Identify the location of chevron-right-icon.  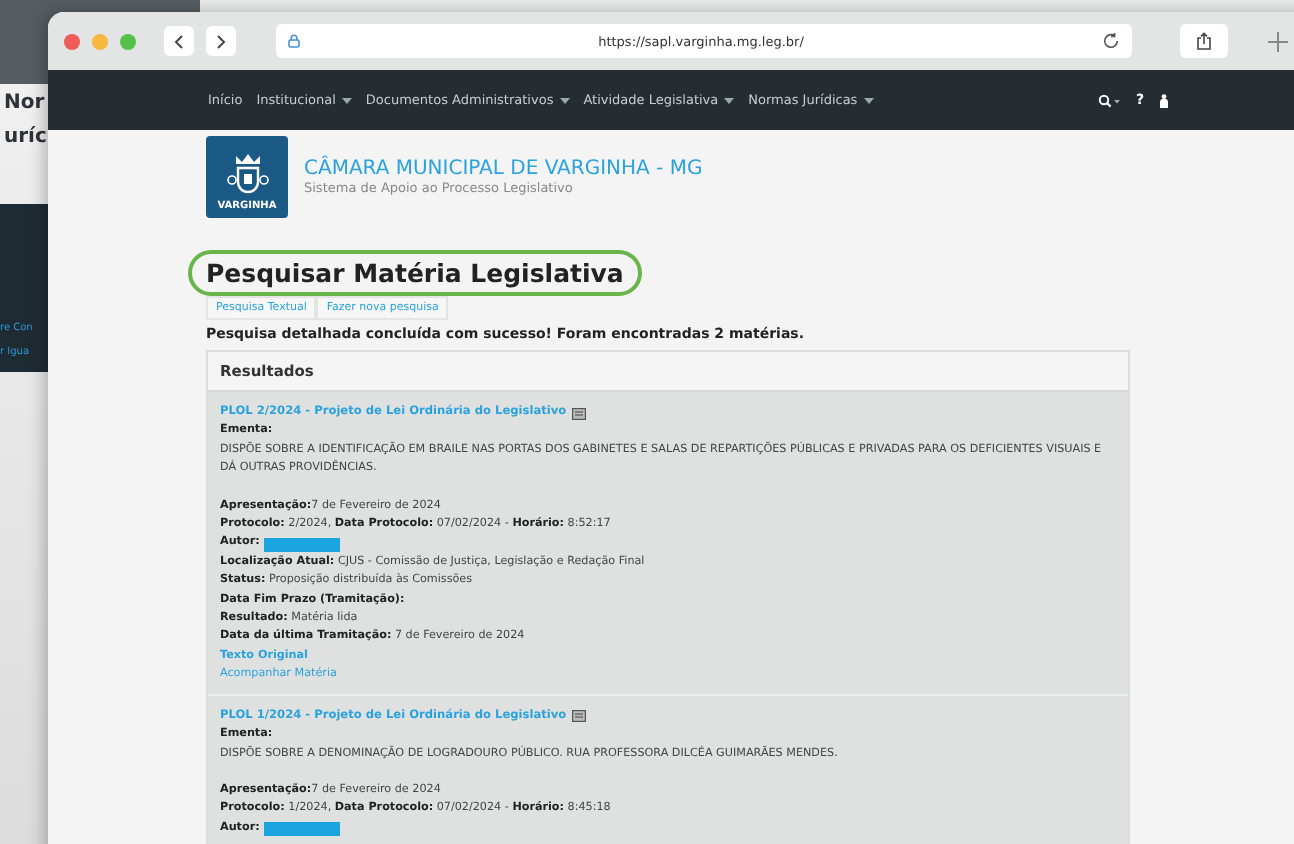
(221, 41).